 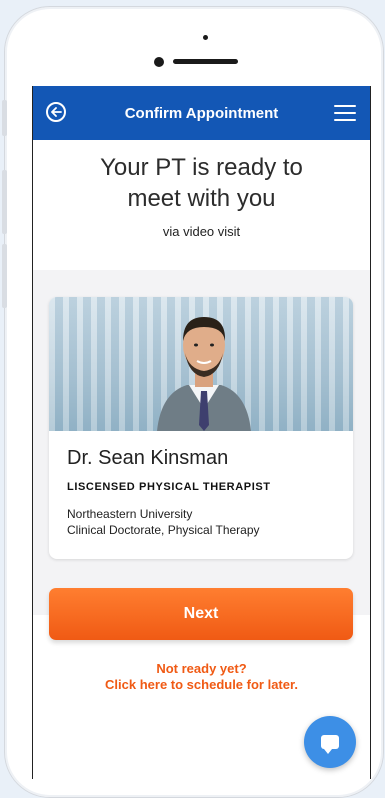 What do you see at coordinates (201, 668) in the screenshot?
I see `later-line-1: Not ready yet?` at bounding box center [201, 668].